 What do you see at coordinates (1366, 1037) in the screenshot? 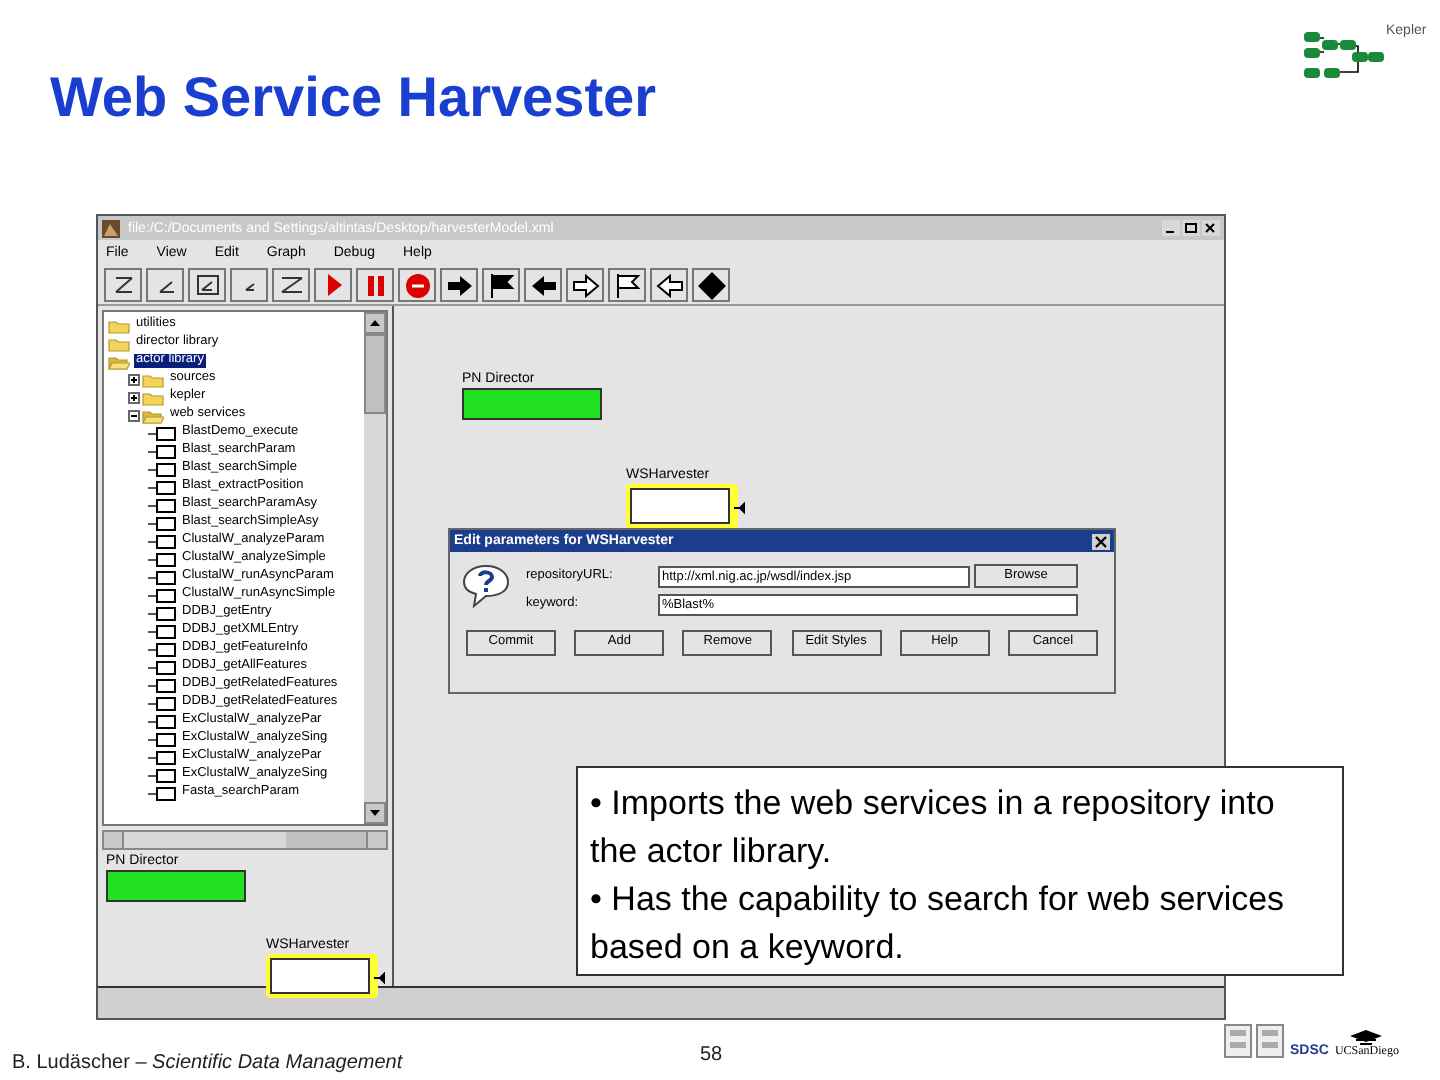
I see `emblem-icon` at bounding box center [1366, 1037].